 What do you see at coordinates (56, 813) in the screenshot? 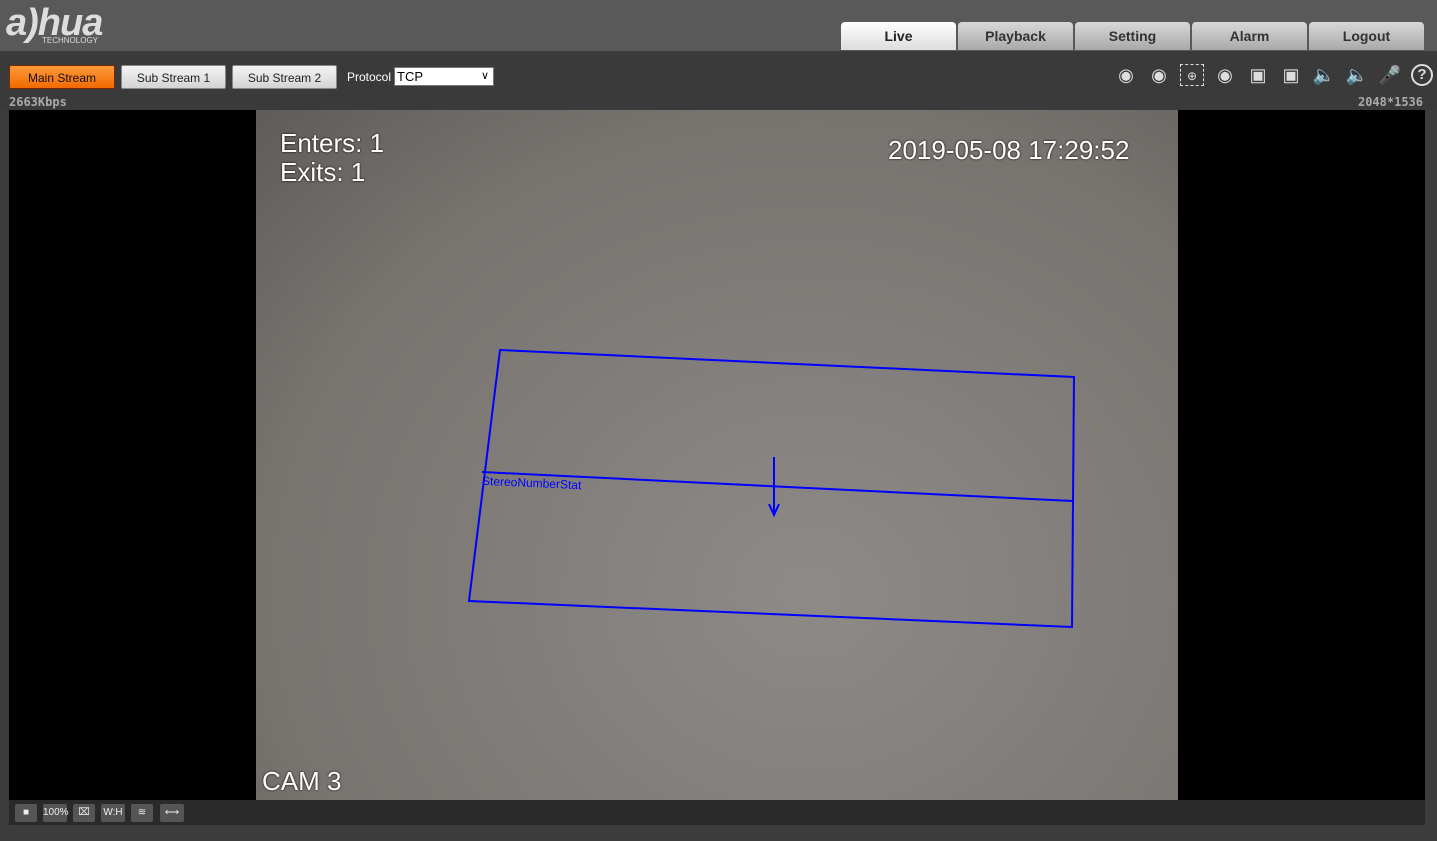
I see `original-size-button: 100%` at bounding box center [56, 813].